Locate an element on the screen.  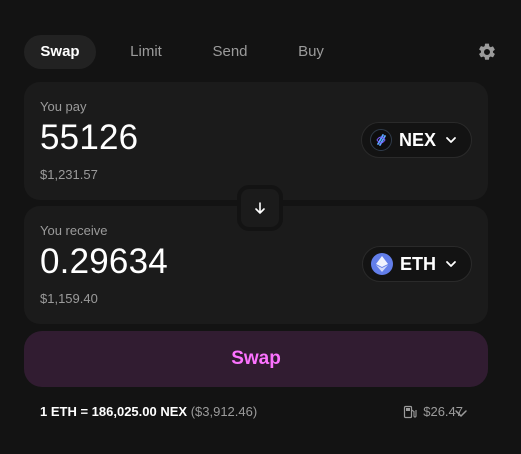
rate-text: 1 ETH = 186,025.00 NEX is located at coordinates (114, 411).